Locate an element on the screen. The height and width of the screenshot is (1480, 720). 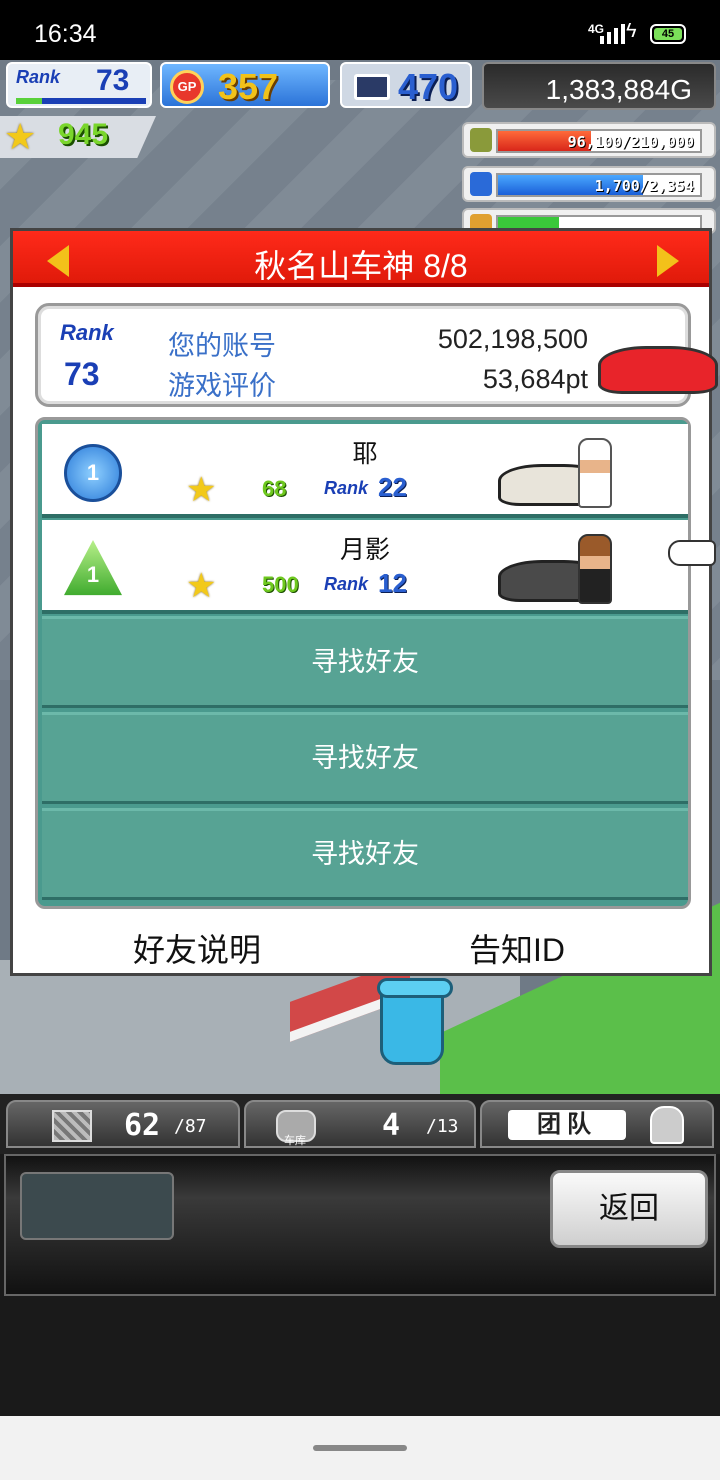
money-resource-bar: 96,100/210,000 is located at coordinates (589, 140).